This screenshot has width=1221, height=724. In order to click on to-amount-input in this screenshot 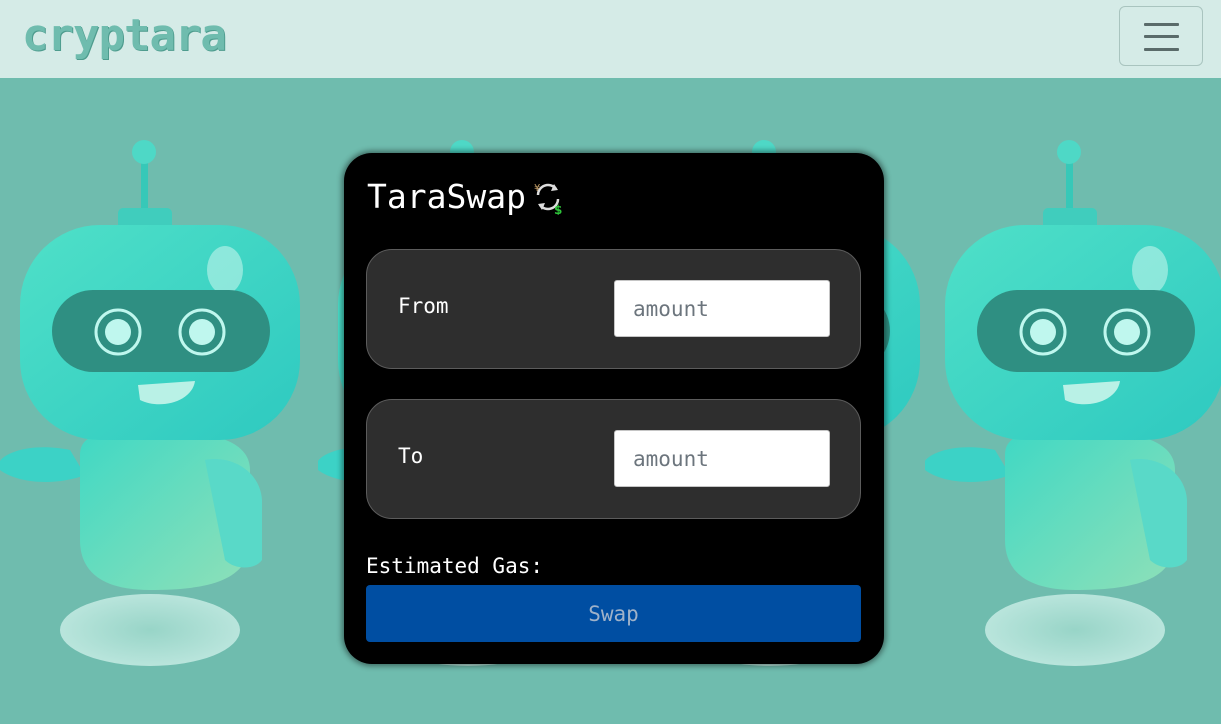, I will do `click(722, 458)`.